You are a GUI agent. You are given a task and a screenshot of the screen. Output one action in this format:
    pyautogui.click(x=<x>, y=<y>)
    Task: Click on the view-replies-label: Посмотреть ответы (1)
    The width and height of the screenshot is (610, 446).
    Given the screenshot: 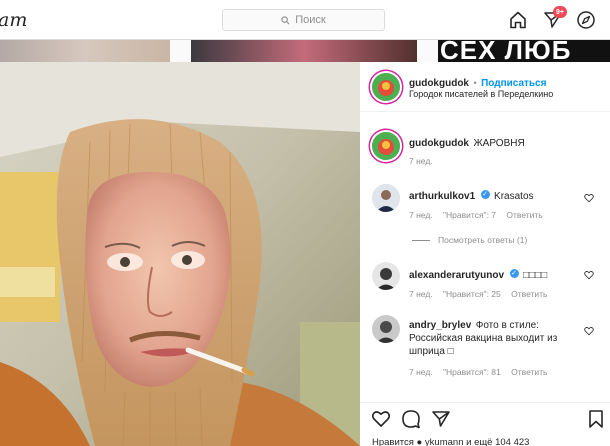 What is the action you would take?
    pyautogui.click(x=483, y=240)
    